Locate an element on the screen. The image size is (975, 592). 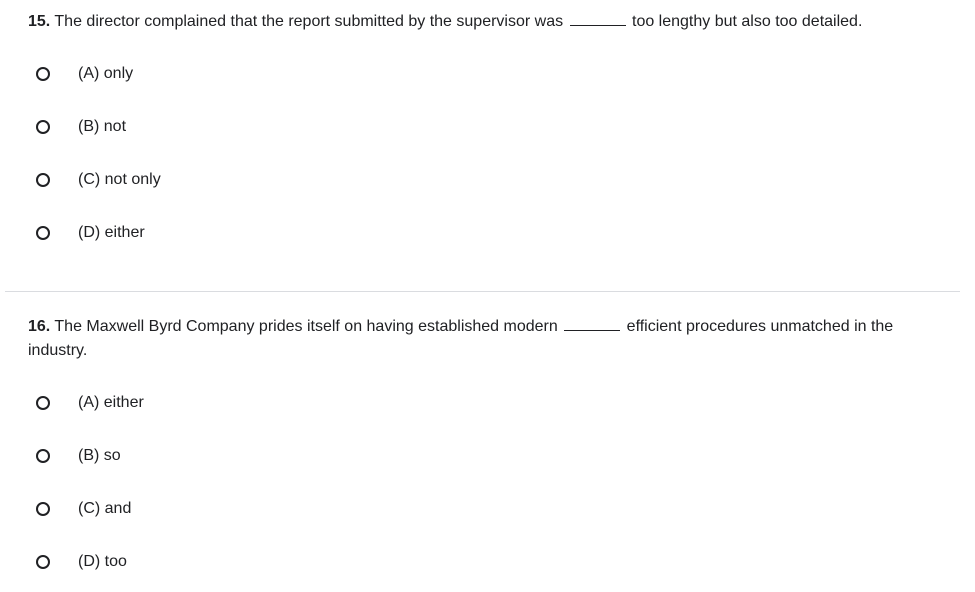
option-label: (B) not is located at coordinates (102, 126).